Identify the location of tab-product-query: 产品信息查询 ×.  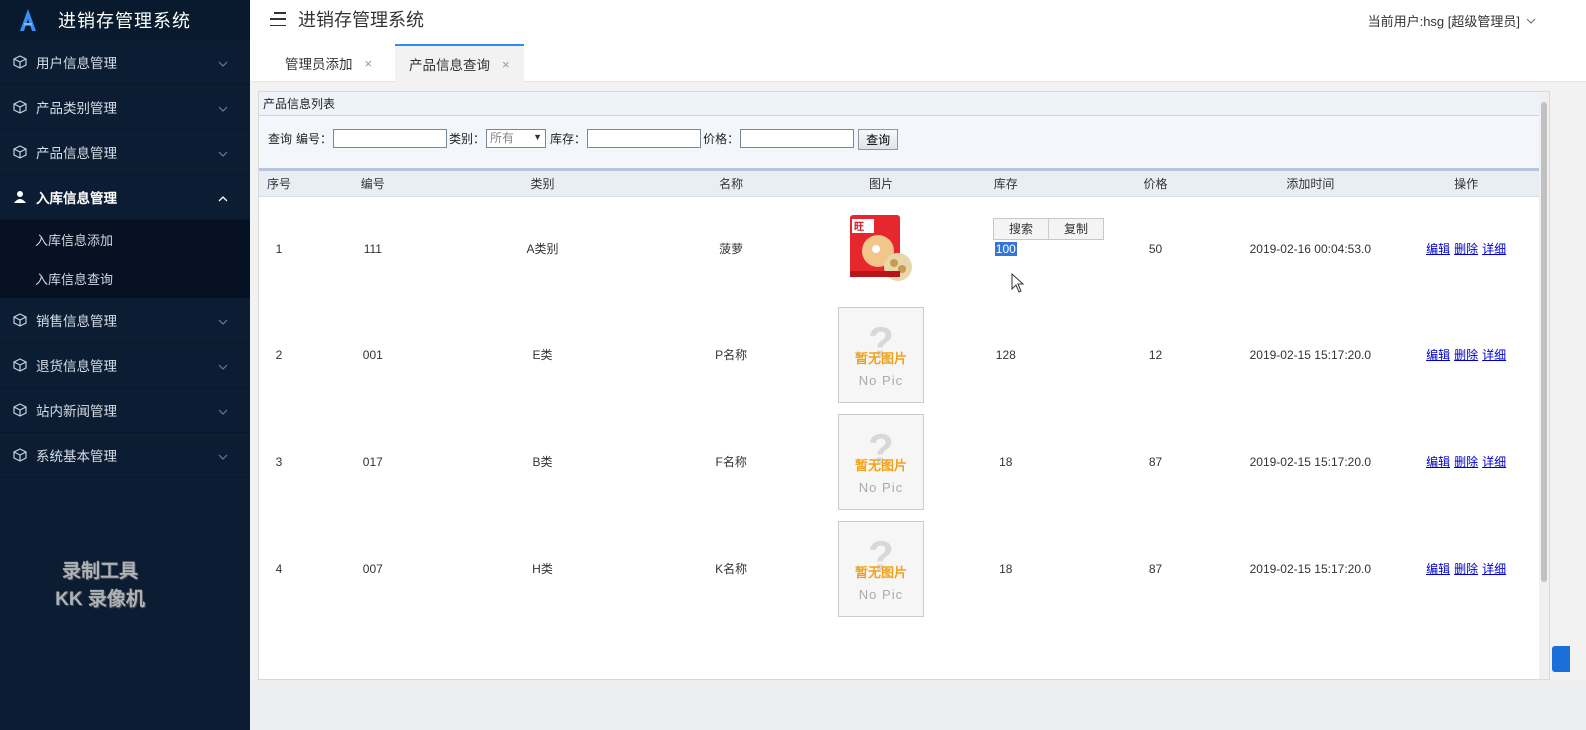
(459, 63).